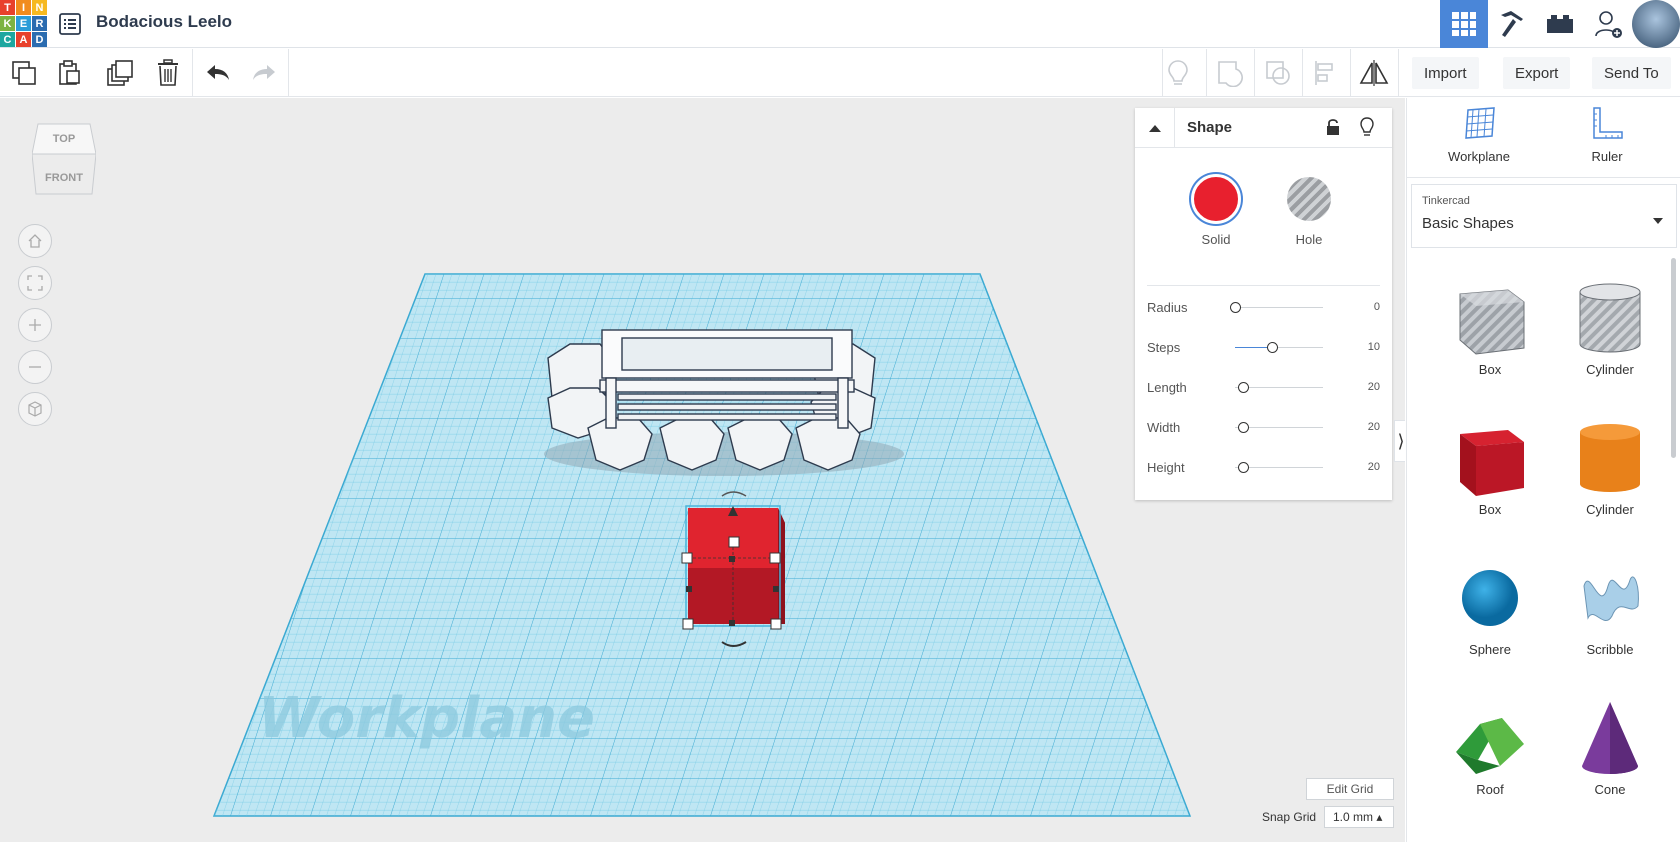  What do you see at coordinates (1610, 649) in the screenshot?
I see `shape-label: Scribble` at bounding box center [1610, 649].